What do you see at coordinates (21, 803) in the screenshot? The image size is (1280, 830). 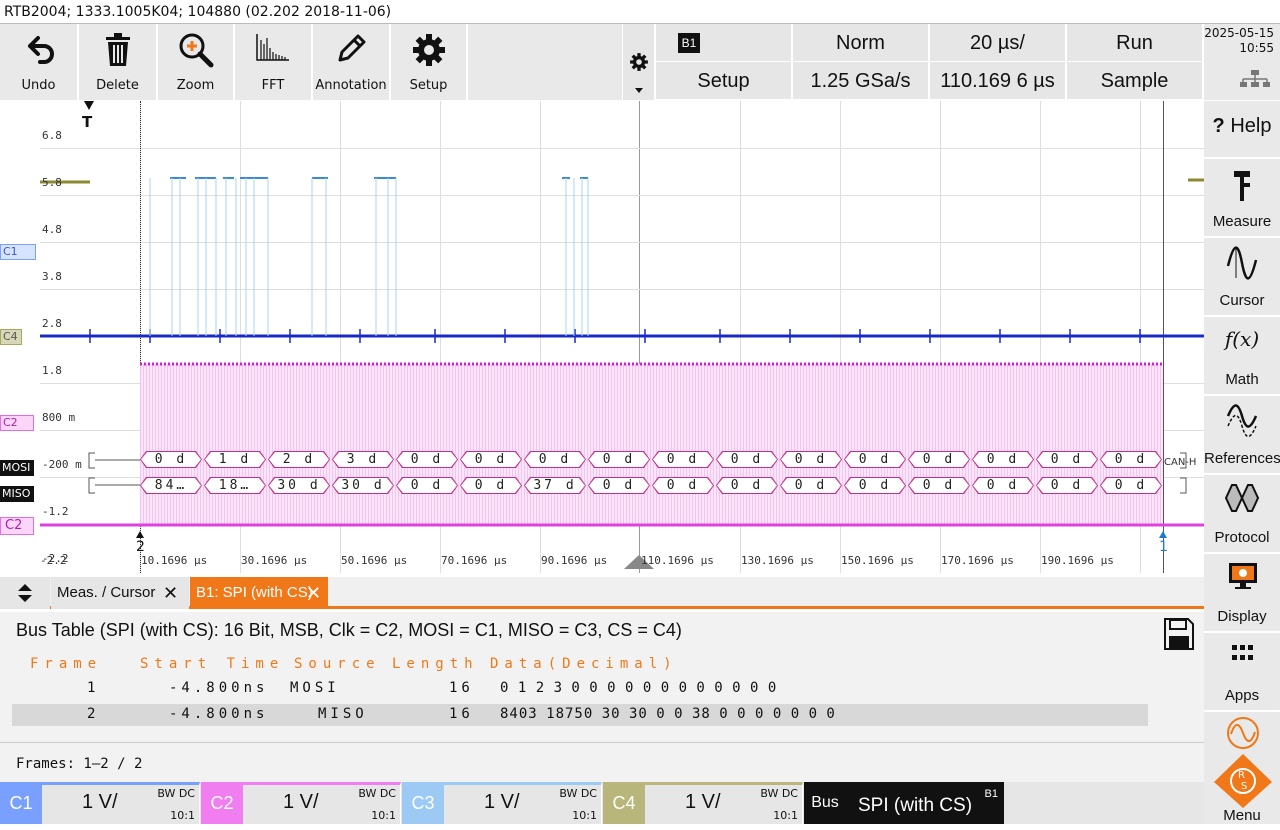 I see `channel-button-c1: C1` at bounding box center [21, 803].